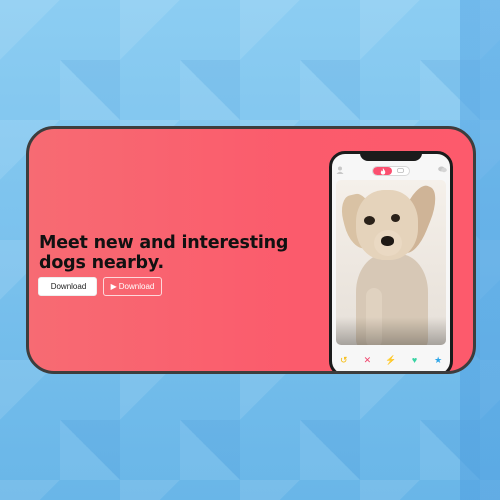  I want to click on play-download-label: Download, so click(136, 286).